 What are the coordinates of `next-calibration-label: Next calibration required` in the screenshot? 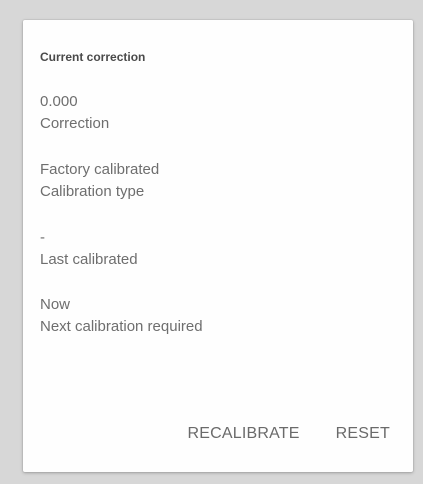 It's located at (121, 326).